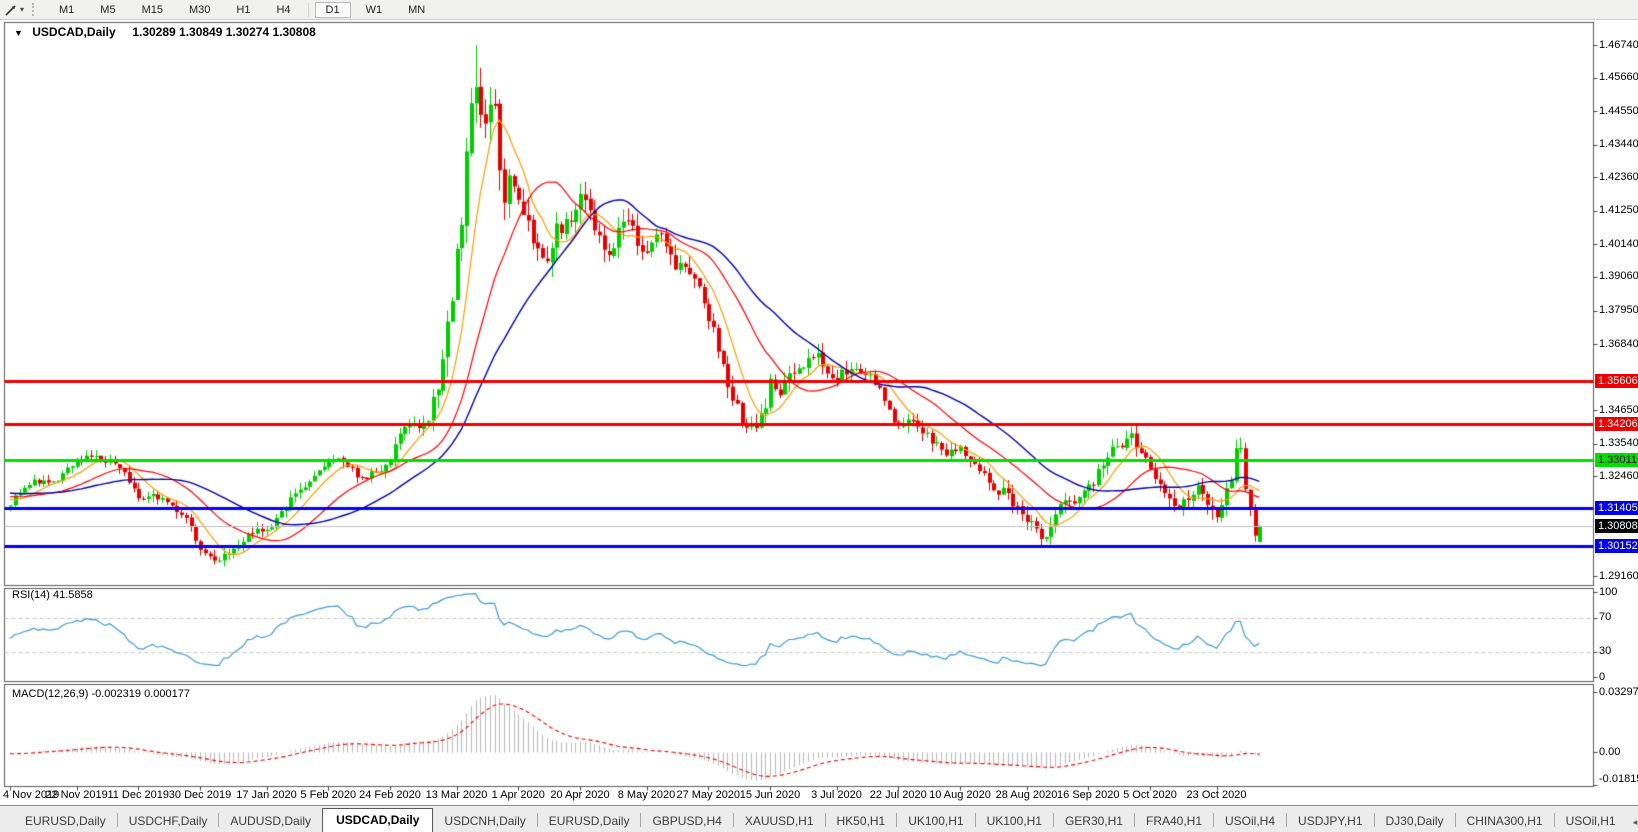  Describe the element at coordinates (1618, 210) in the screenshot. I see `price-axis-tick-label: 1.41250` at that location.